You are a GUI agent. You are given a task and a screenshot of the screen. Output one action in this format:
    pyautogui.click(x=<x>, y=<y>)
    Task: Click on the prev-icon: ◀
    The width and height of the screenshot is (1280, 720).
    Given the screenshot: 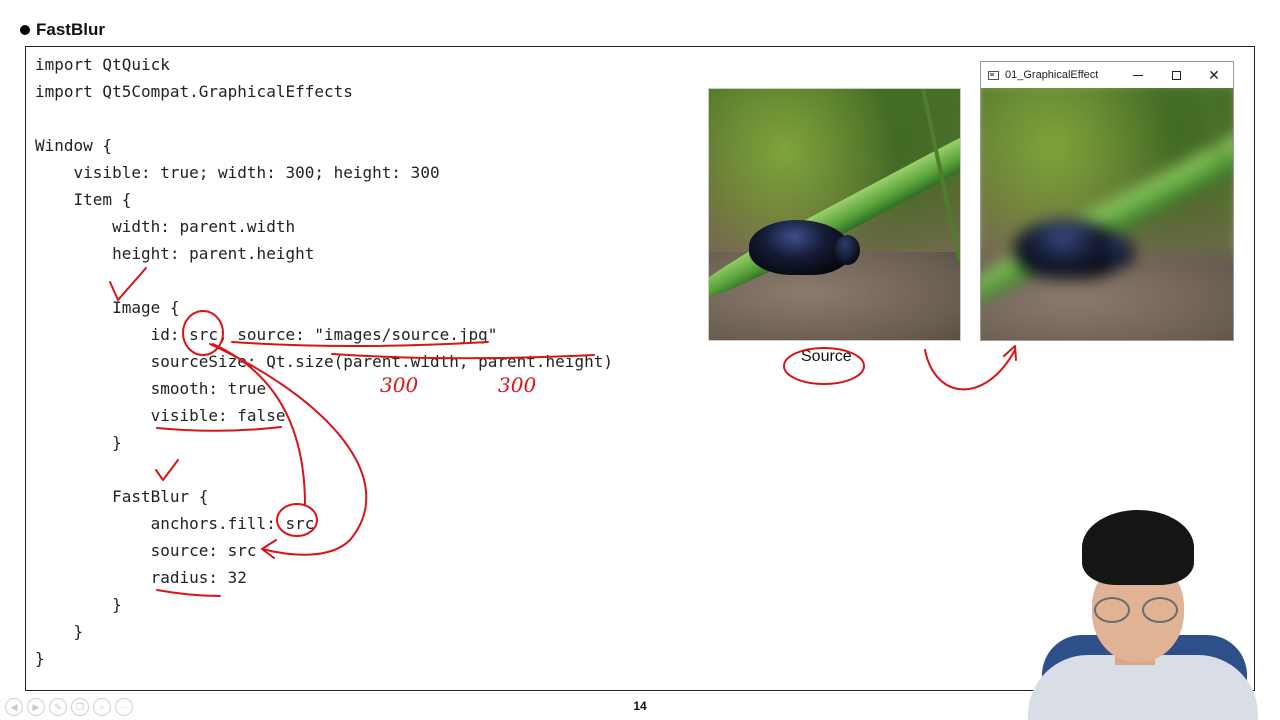 What is the action you would take?
    pyautogui.click(x=14, y=707)
    